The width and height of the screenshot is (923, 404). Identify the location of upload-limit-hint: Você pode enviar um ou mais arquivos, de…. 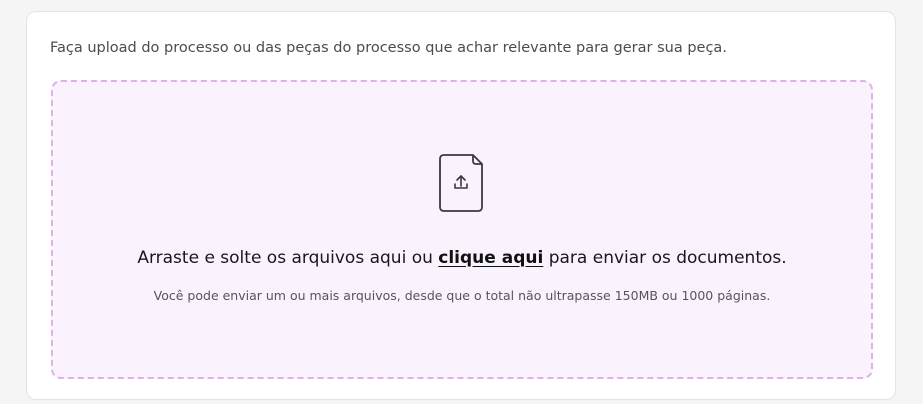
(462, 295).